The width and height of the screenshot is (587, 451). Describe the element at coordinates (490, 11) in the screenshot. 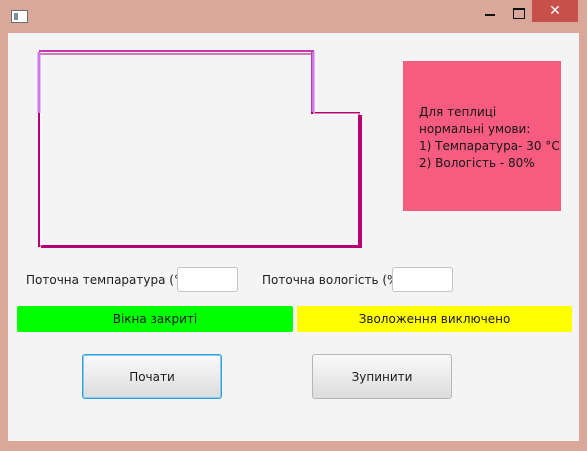

I see `minimize-button` at that location.